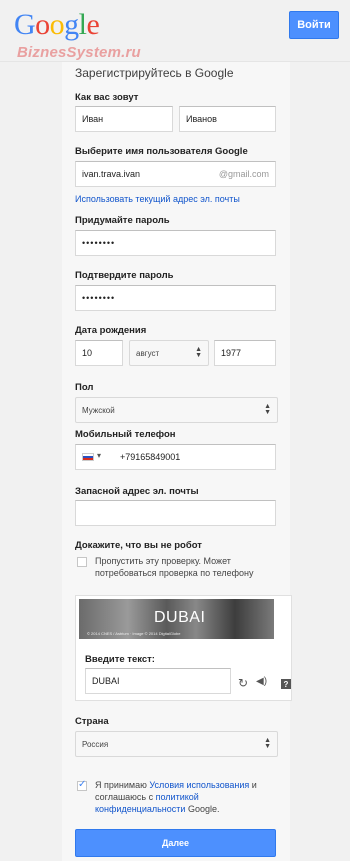 The image size is (350, 861). Describe the element at coordinates (84, 387) in the screenshot. I see `gender-label: Пол` at that location.